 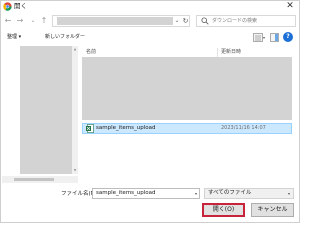 What do you see at coordinates (91, 52) in the screenshot?
I see `column-header-name: 名前` at bounding box center [91, 52].